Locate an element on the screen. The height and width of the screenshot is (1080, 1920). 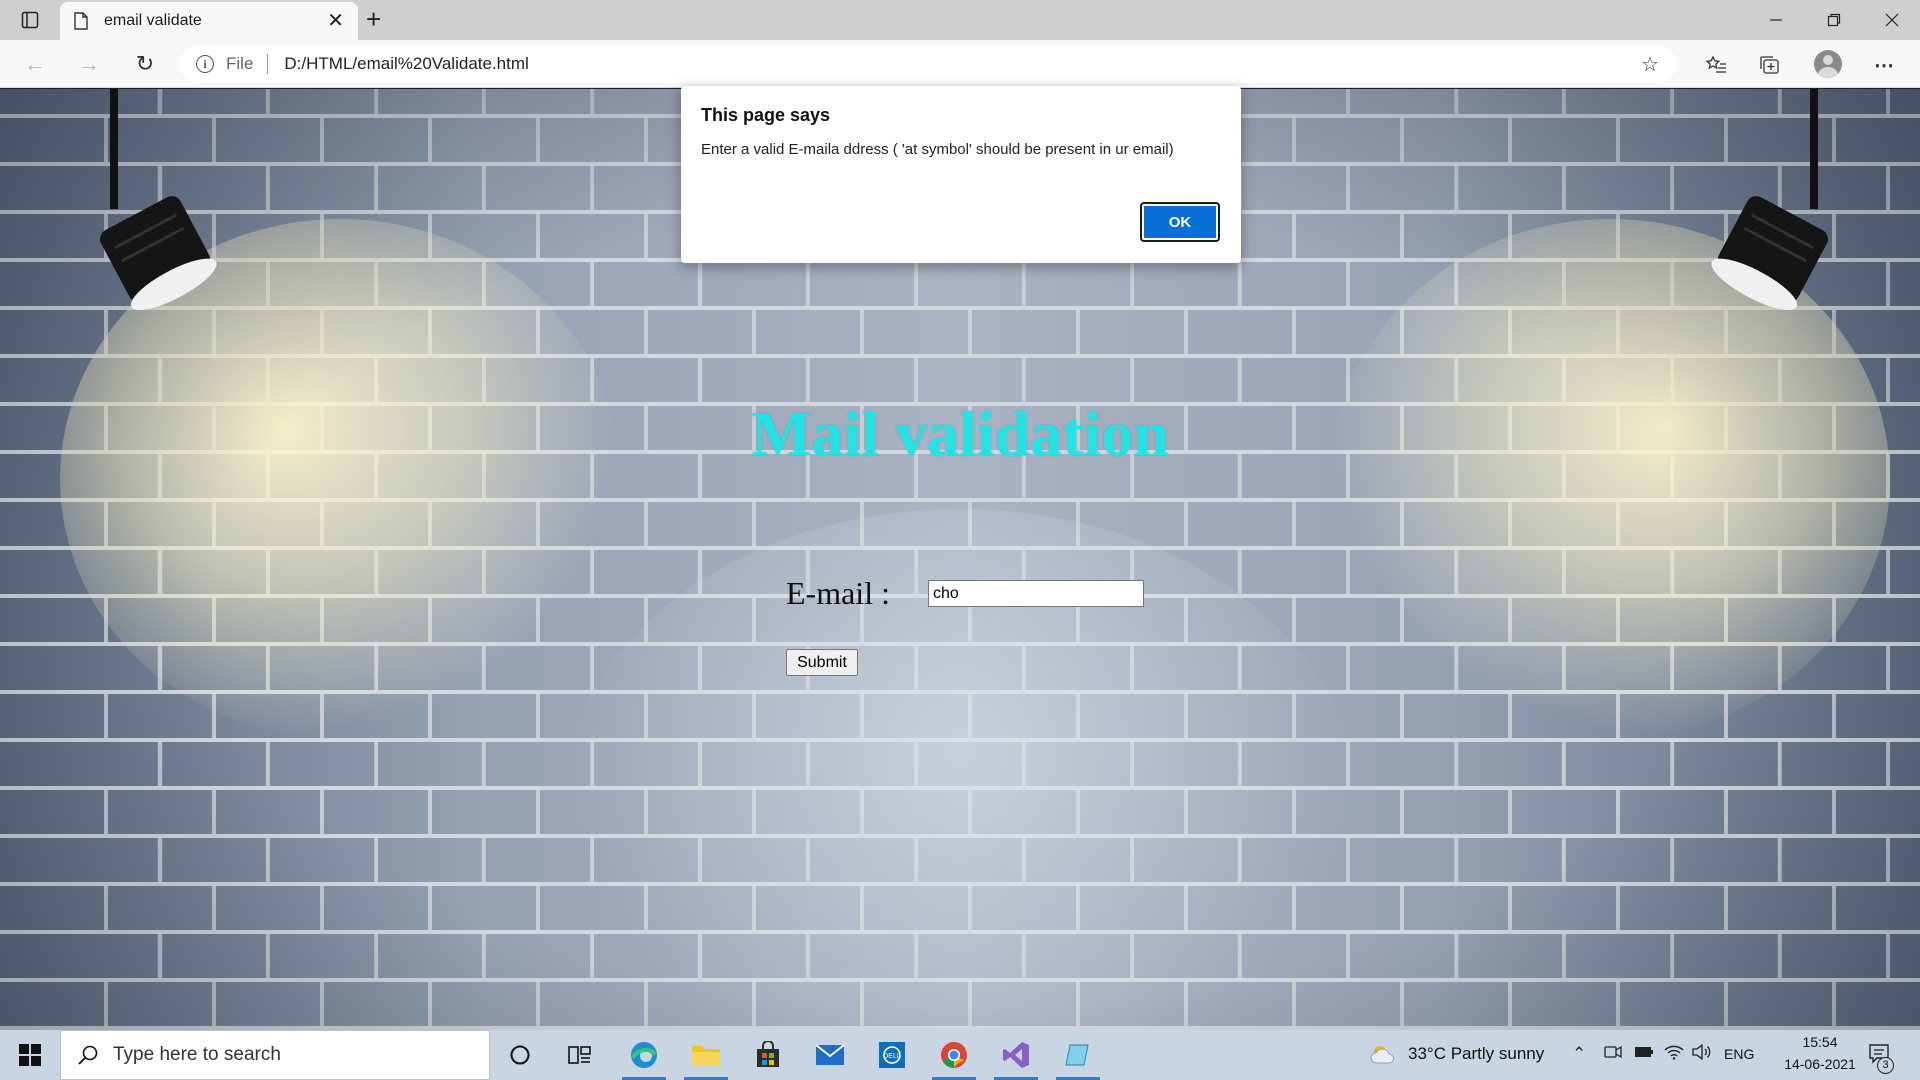
battery-icon is located at coordinates (1644, 1054).